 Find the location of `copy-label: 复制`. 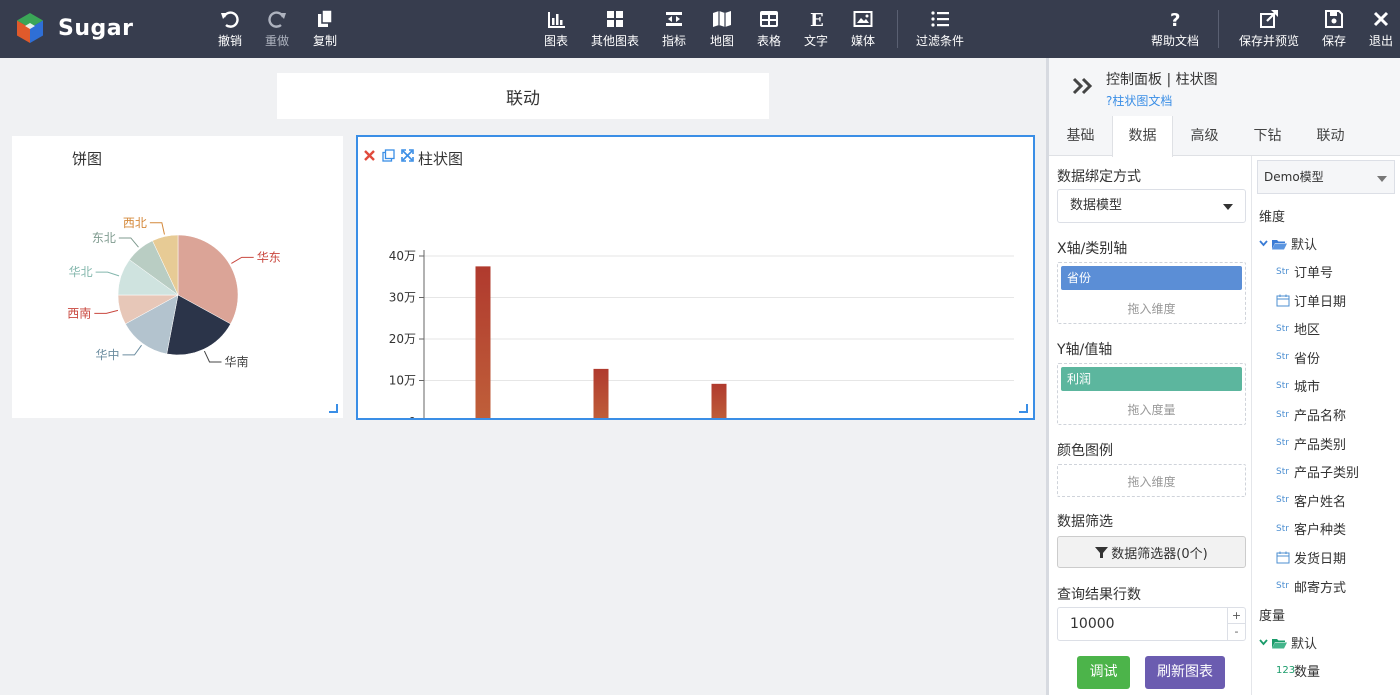

copy-label: 复制 is located at coordinates (325, 41).